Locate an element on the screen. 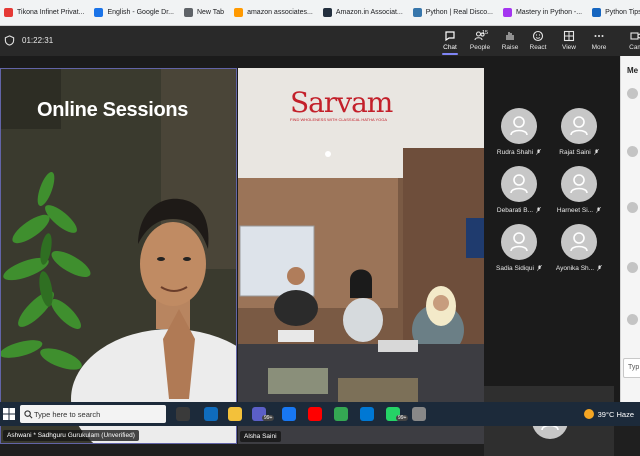 Image resolution: width=640 pixels, height=456 pixels. search-icon is located at coordinates (28, 414).